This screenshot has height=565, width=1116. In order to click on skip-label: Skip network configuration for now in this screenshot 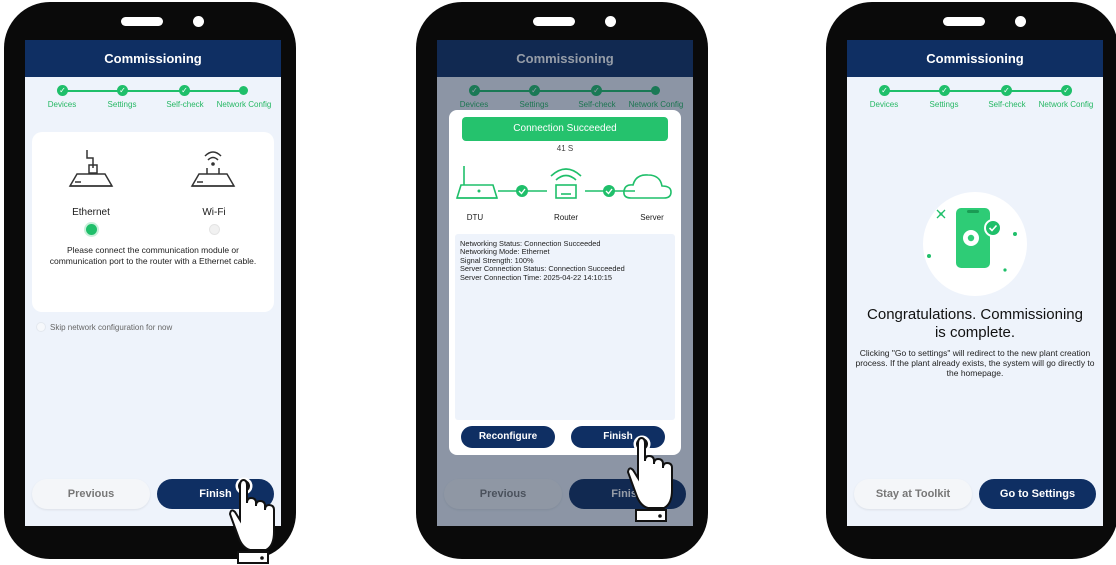, I will do `click(111, 327)`.